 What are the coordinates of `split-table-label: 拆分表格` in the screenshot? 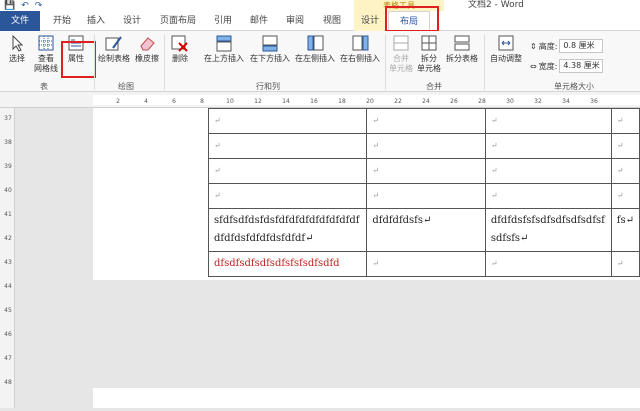 It's located at (462, 58).